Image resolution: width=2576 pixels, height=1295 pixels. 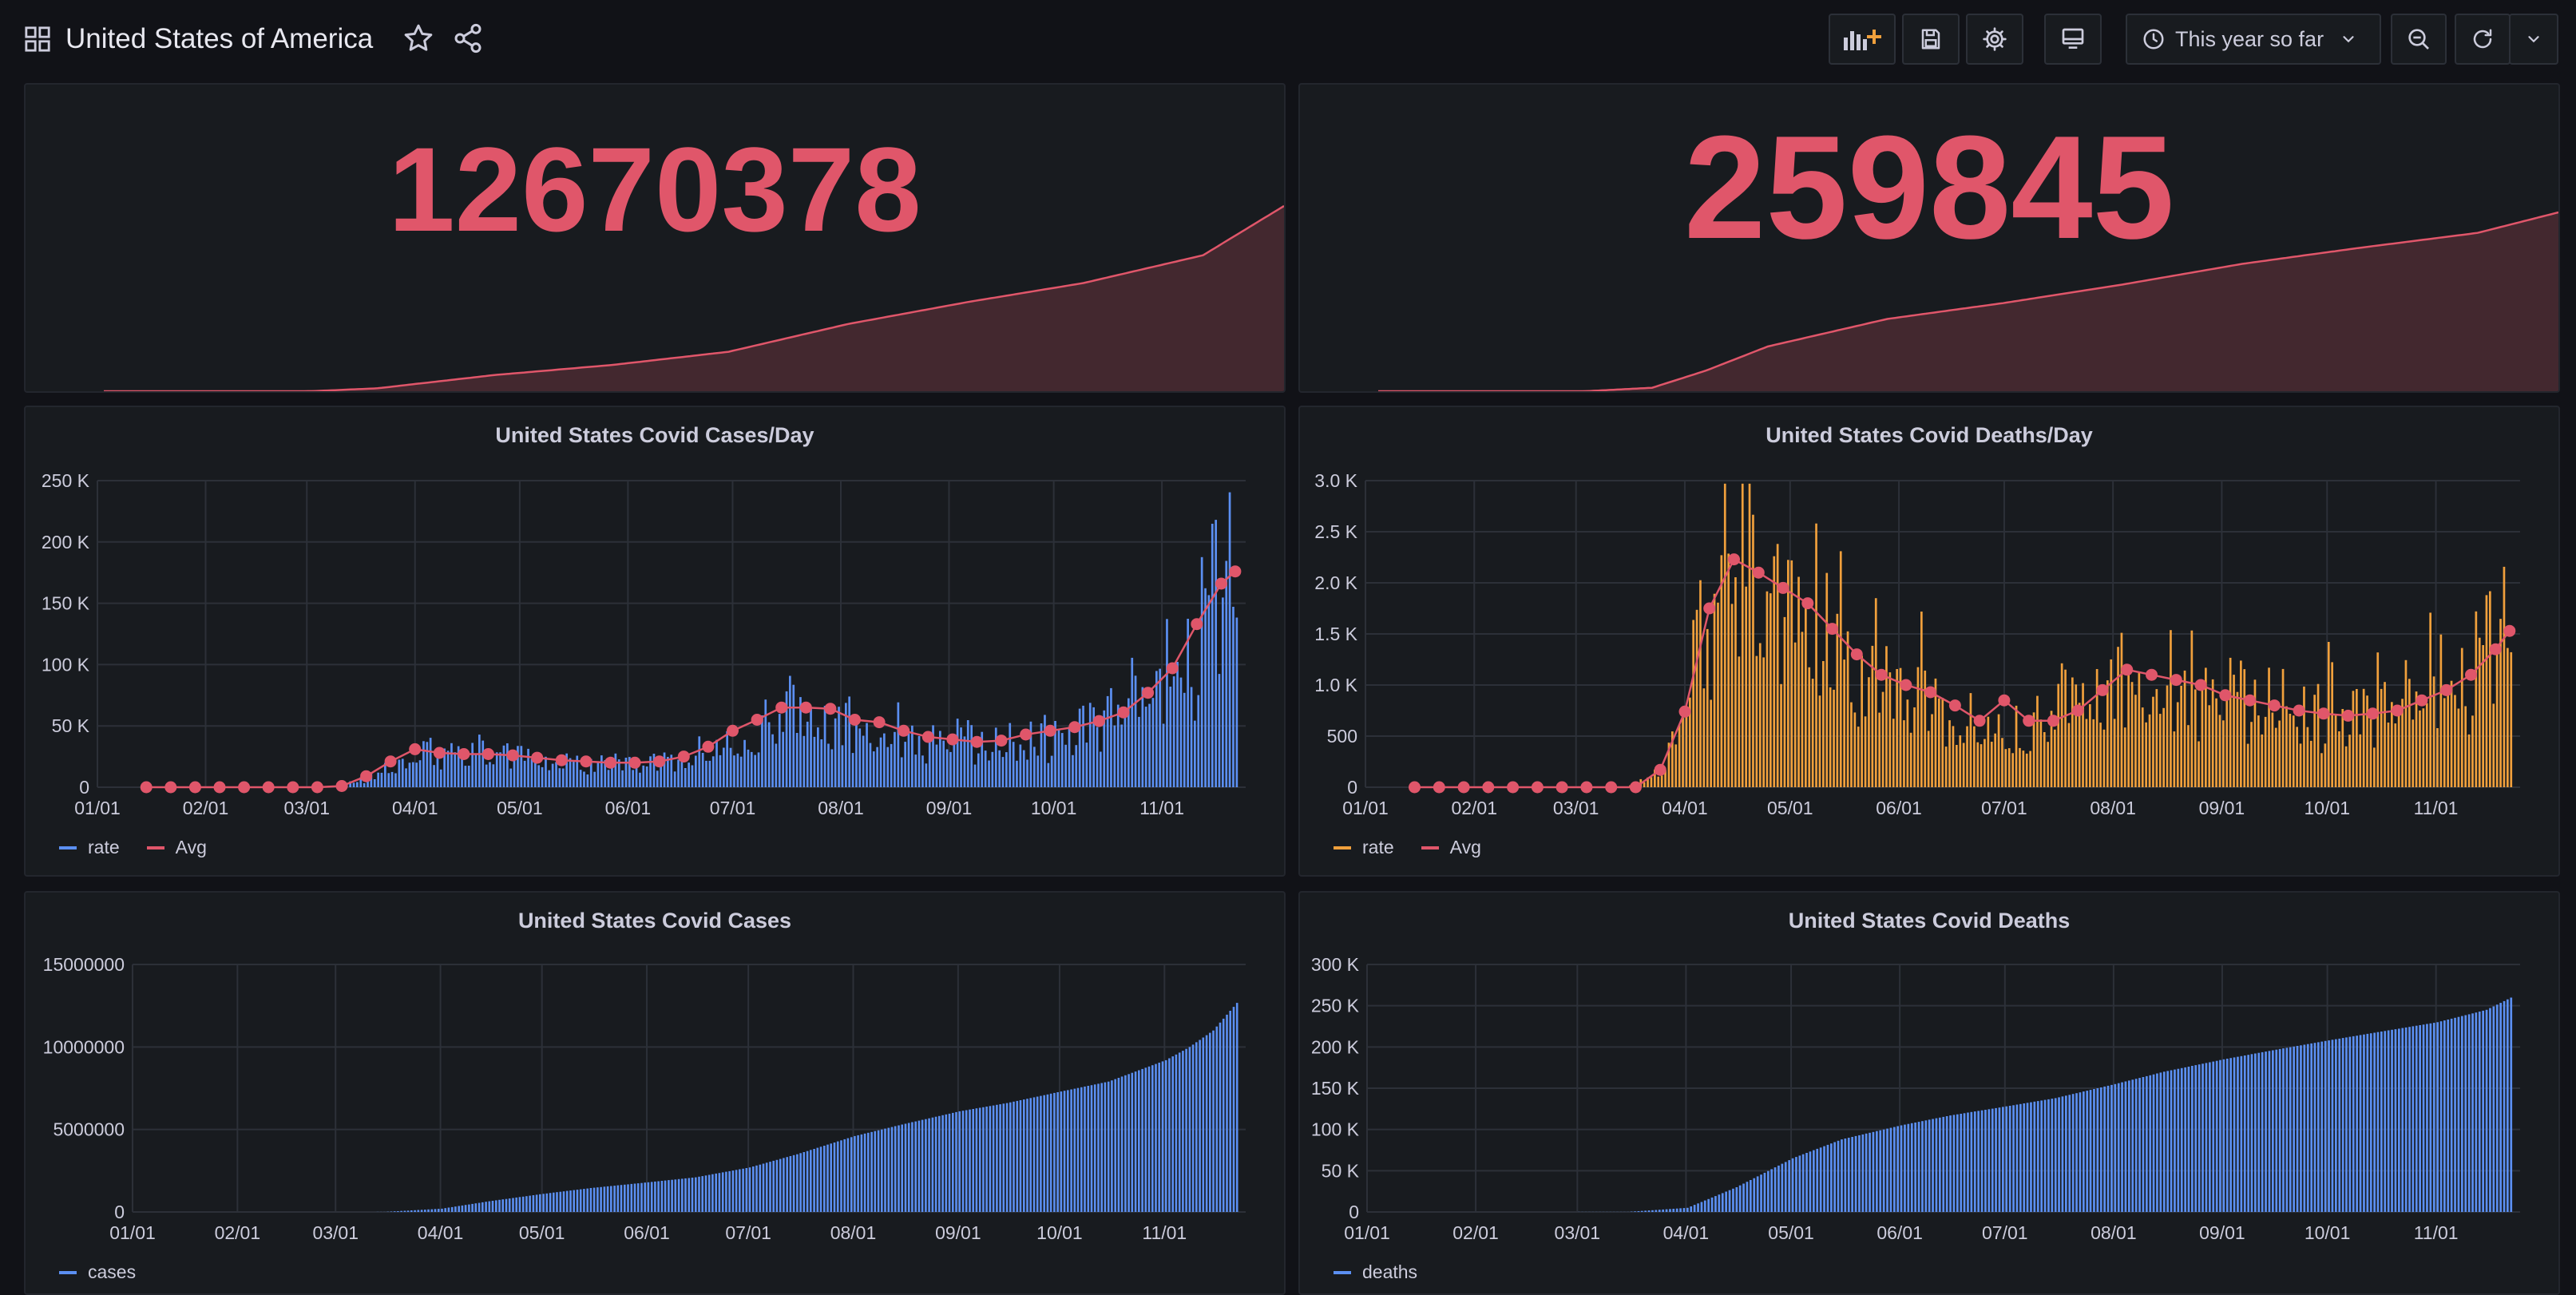 What do you see at coordinates (1862, 39) in the screenshot?
I see `add-panel-button` at bounding box center [1862, 39].